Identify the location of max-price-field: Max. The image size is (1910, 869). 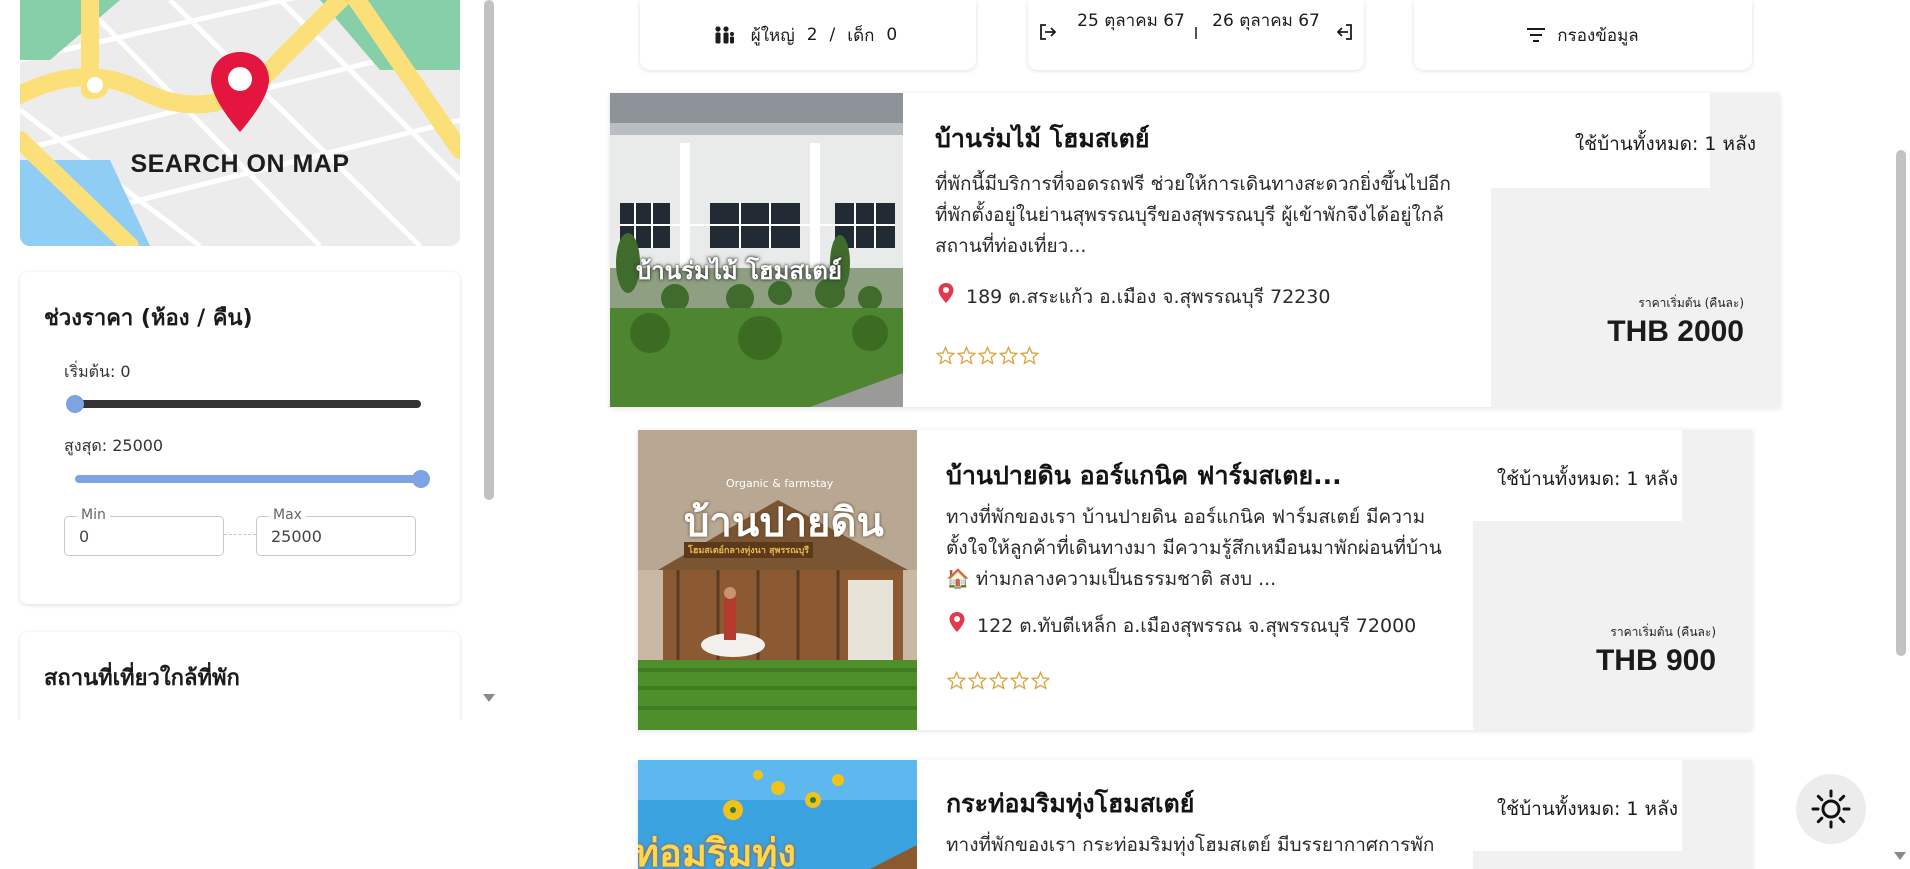
(336, 531).